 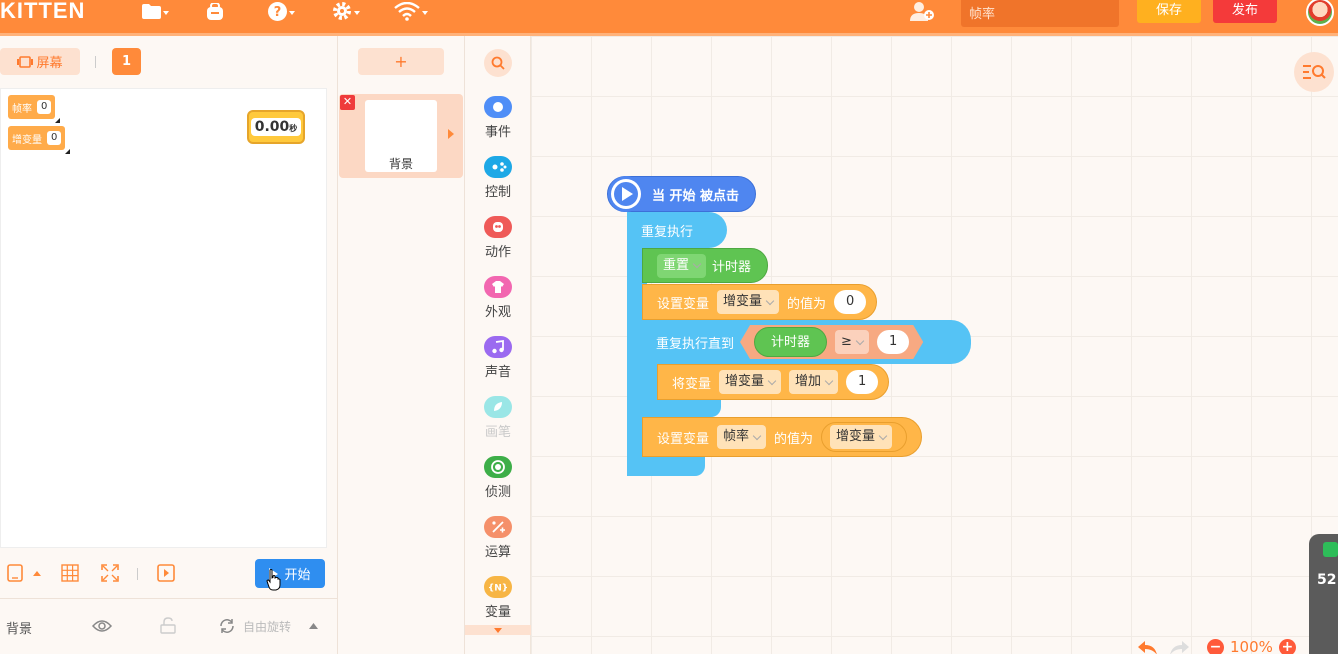 I want to click on eye-icon, so click(x=102, y=626).